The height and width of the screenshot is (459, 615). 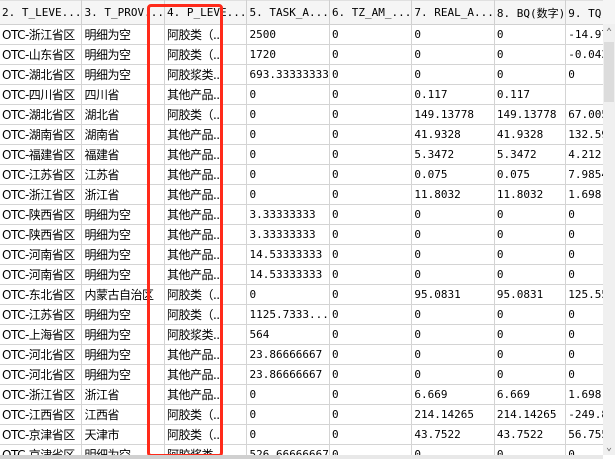 What do you see at coordinates (453, 94) in the screenshot?
I see `table-cell: 0.117` at bounding box center [453, 94].